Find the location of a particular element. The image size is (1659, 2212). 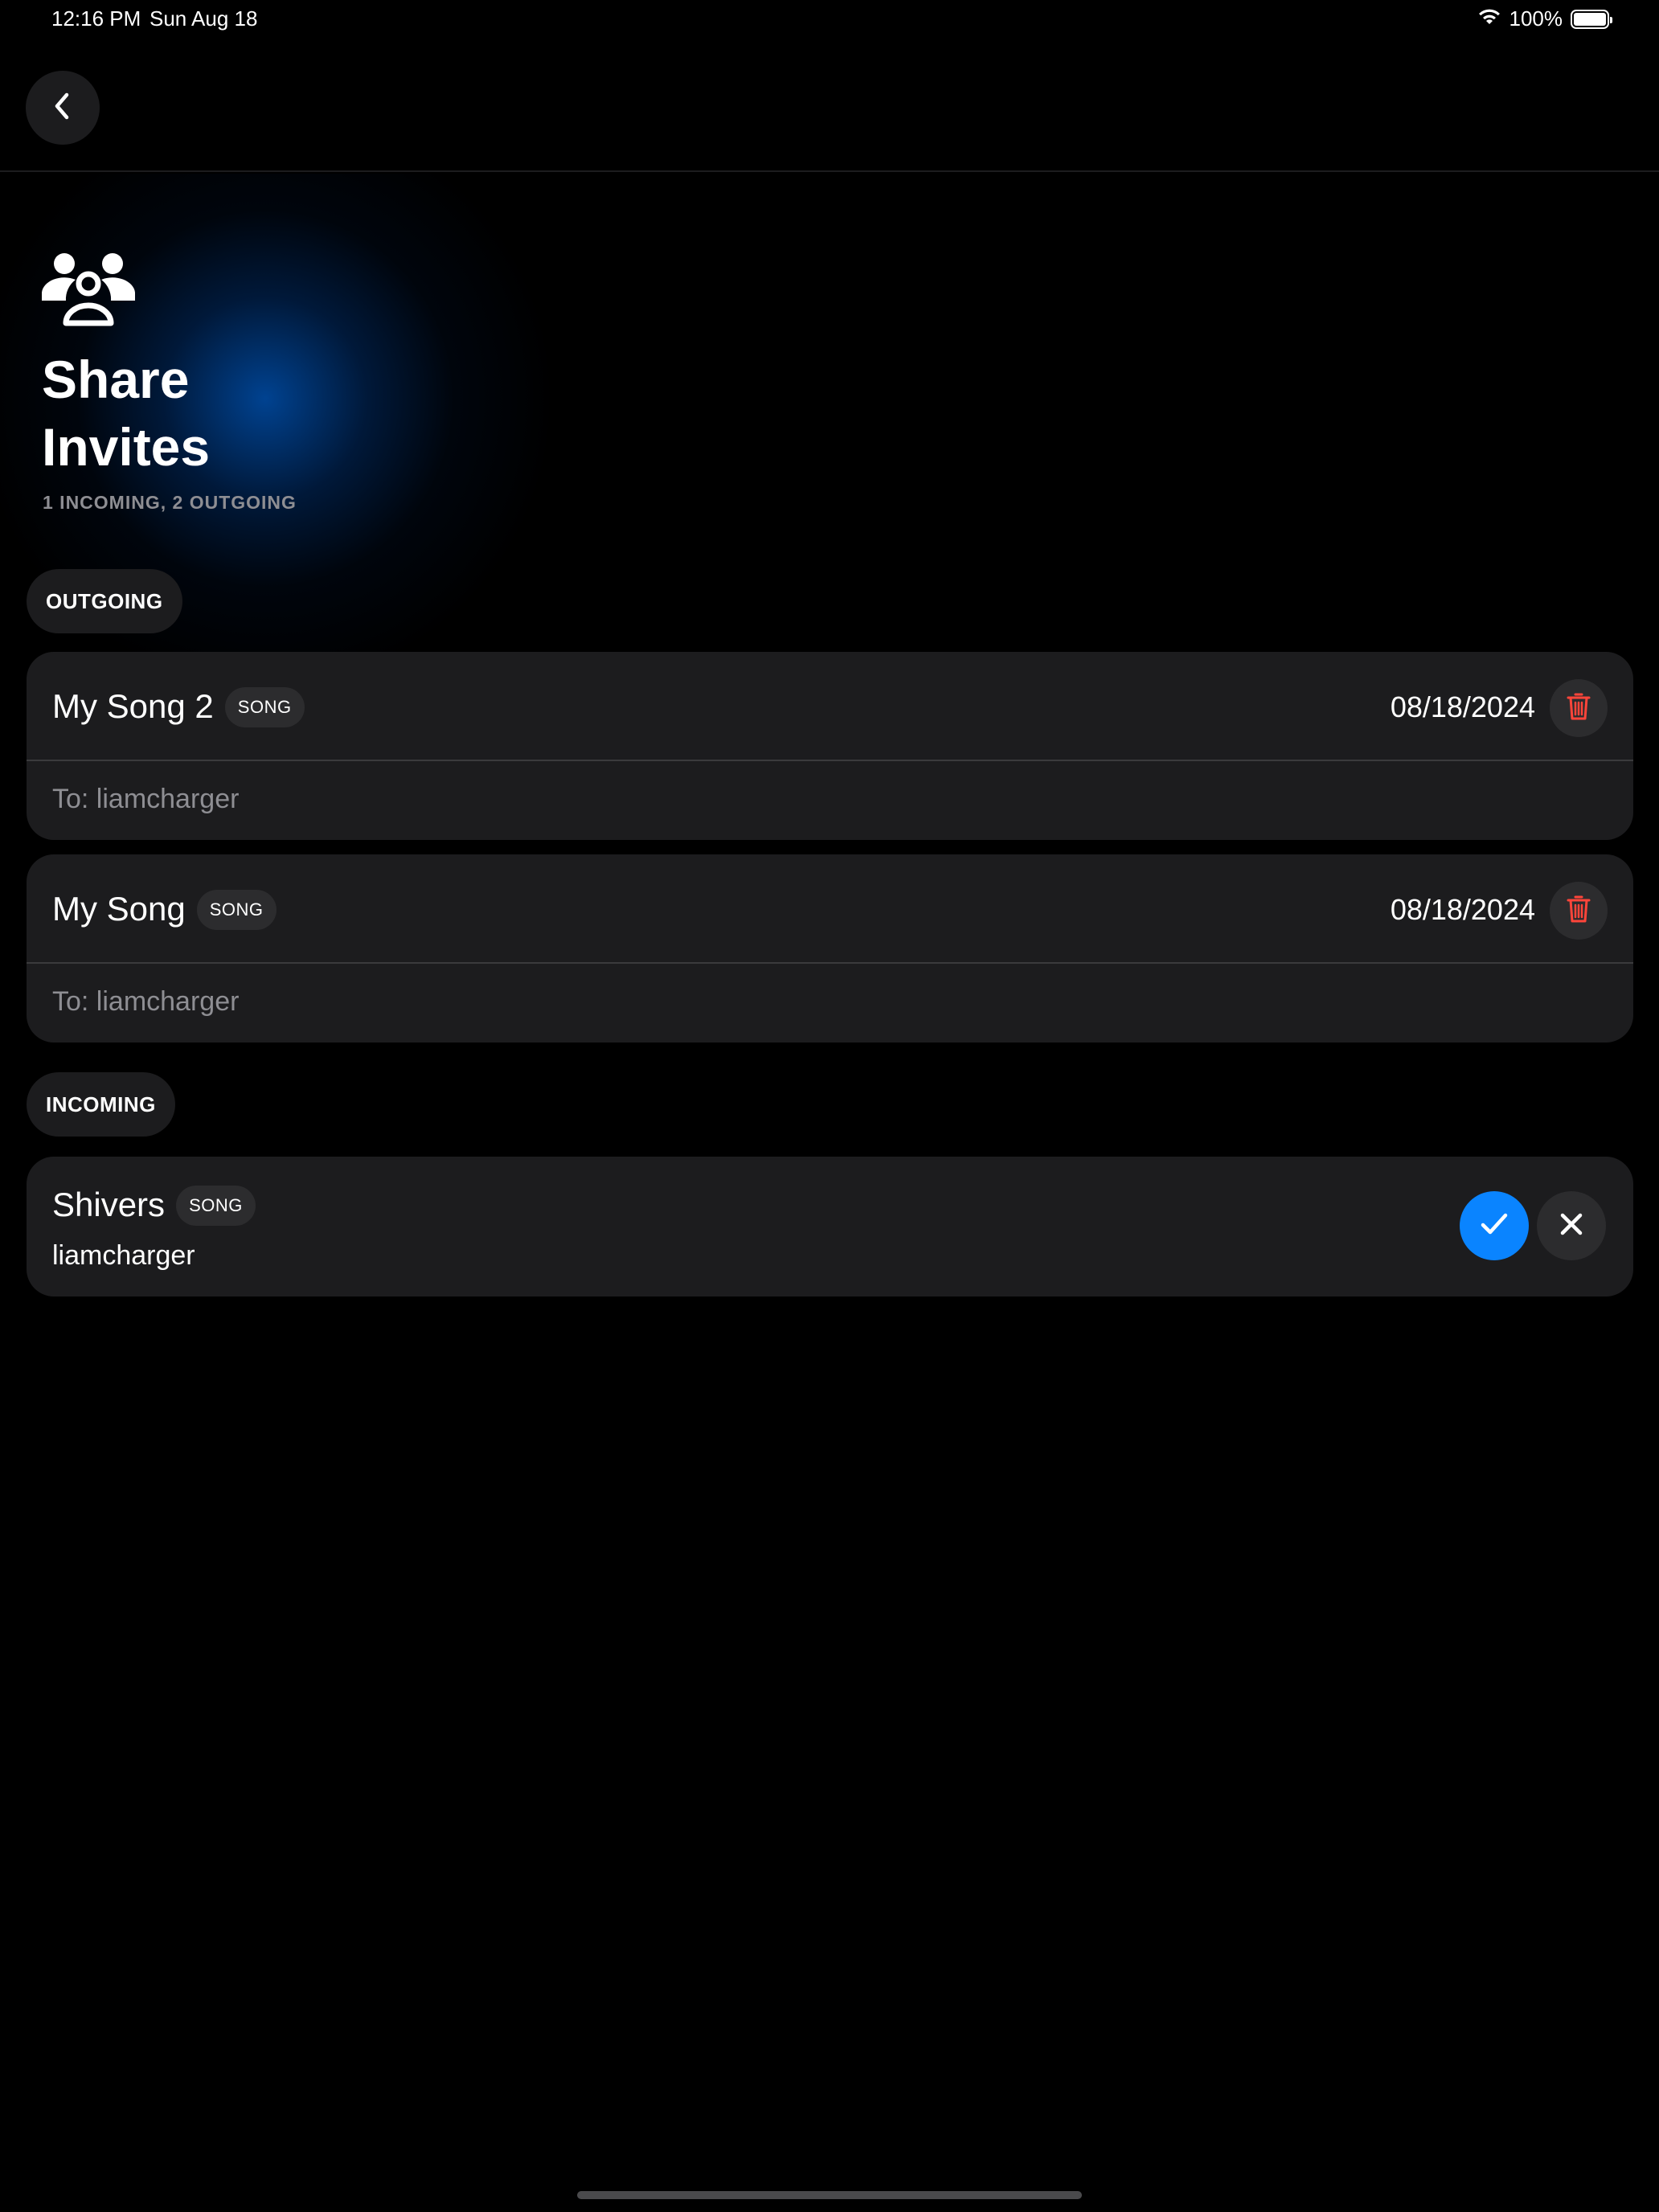

card-header: My Song 2 SONG 08/18/2024 is located at coordinates (830, 706).